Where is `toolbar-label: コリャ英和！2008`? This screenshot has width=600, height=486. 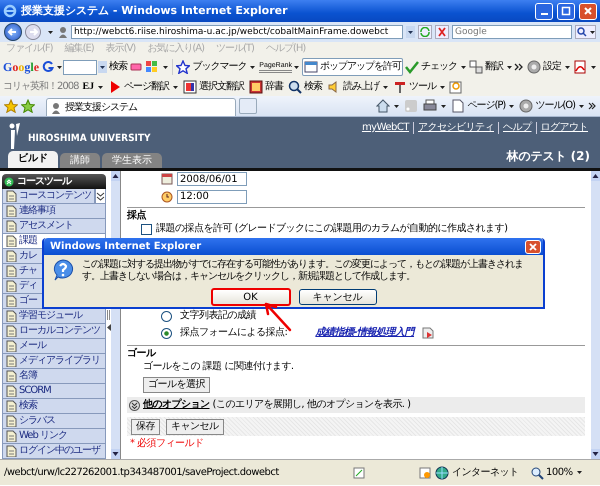
toolbar-label: コリャ英和！2008 is located at coordinates (40, 87).